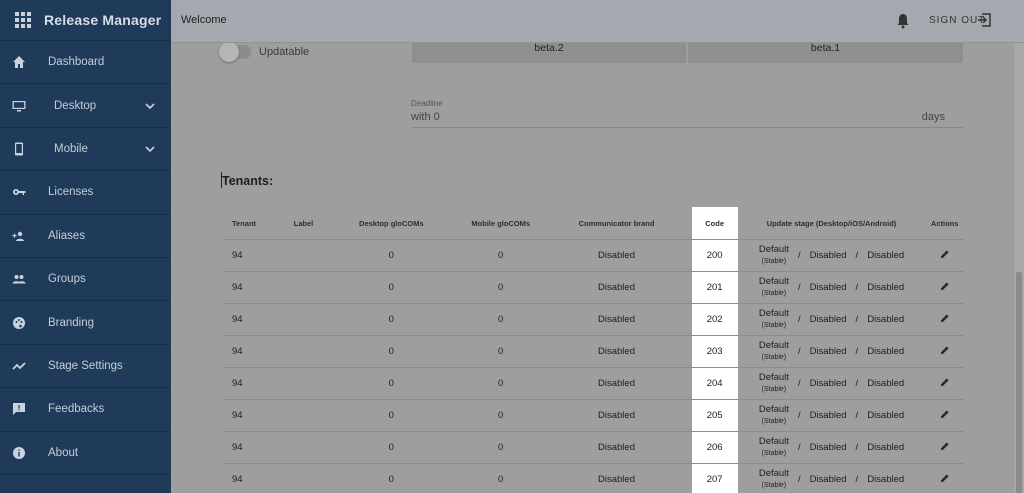 This screenshot has width=1024, height=493. I want to click on column-header-code: Code, so click(714, 223).